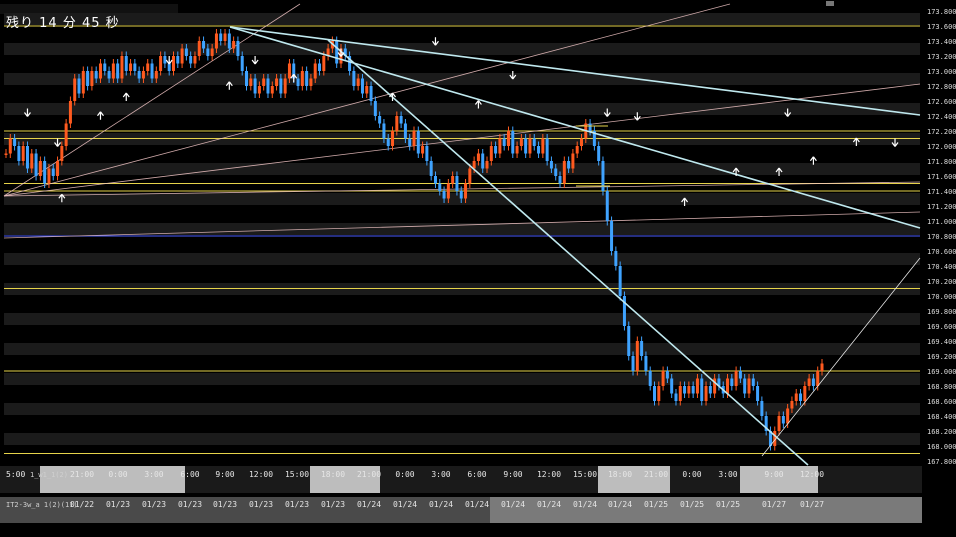  I want to click on price-label: 170.400, so click(941, 267).